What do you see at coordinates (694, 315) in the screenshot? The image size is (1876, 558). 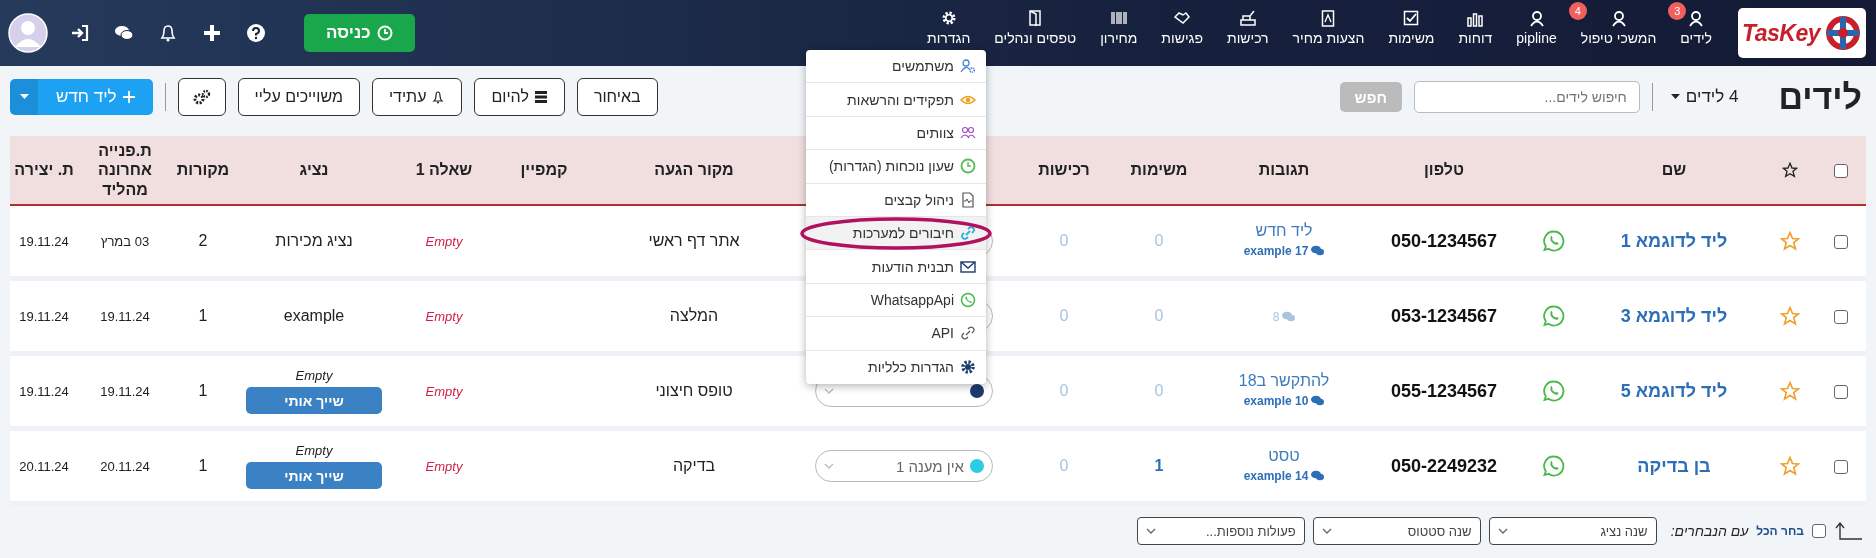 I see `source-text: המלצה` at bounding box center [694, 315].